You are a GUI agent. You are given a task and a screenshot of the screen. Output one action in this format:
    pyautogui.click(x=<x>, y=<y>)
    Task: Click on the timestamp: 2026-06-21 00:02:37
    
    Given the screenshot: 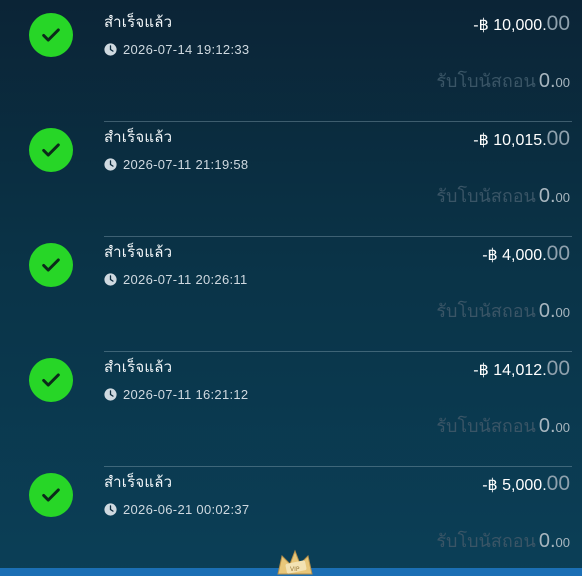 What is the action you would take?
    pyautogui.click(x=186, y=509)
    